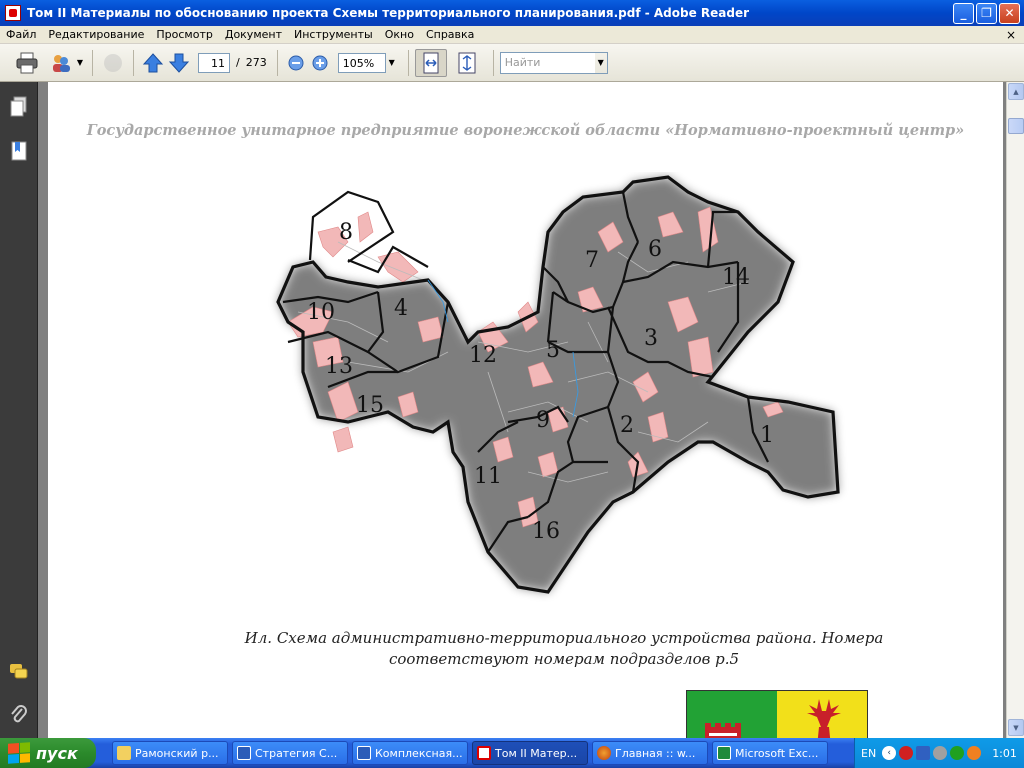  What do you see at coordinates (346, 232) in the screenshot?
I see `map-label-8: 8` at bounding box center [346, 232].